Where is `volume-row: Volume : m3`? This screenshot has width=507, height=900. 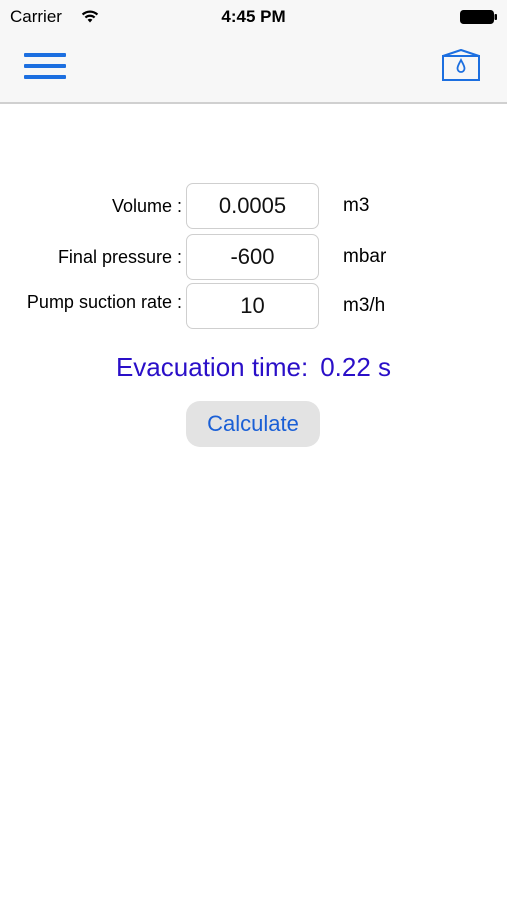
volume-row: Volume : m3 is located at coordinates (253, 206).